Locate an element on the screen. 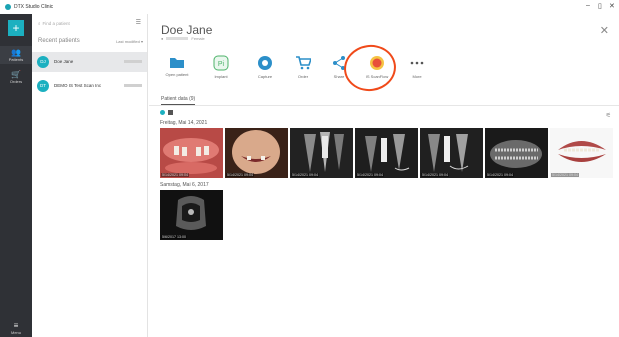 Image resolution: width=619 pixels, height=337 pixels. close-window-button: ✕ is located at coordinates (612, 6).